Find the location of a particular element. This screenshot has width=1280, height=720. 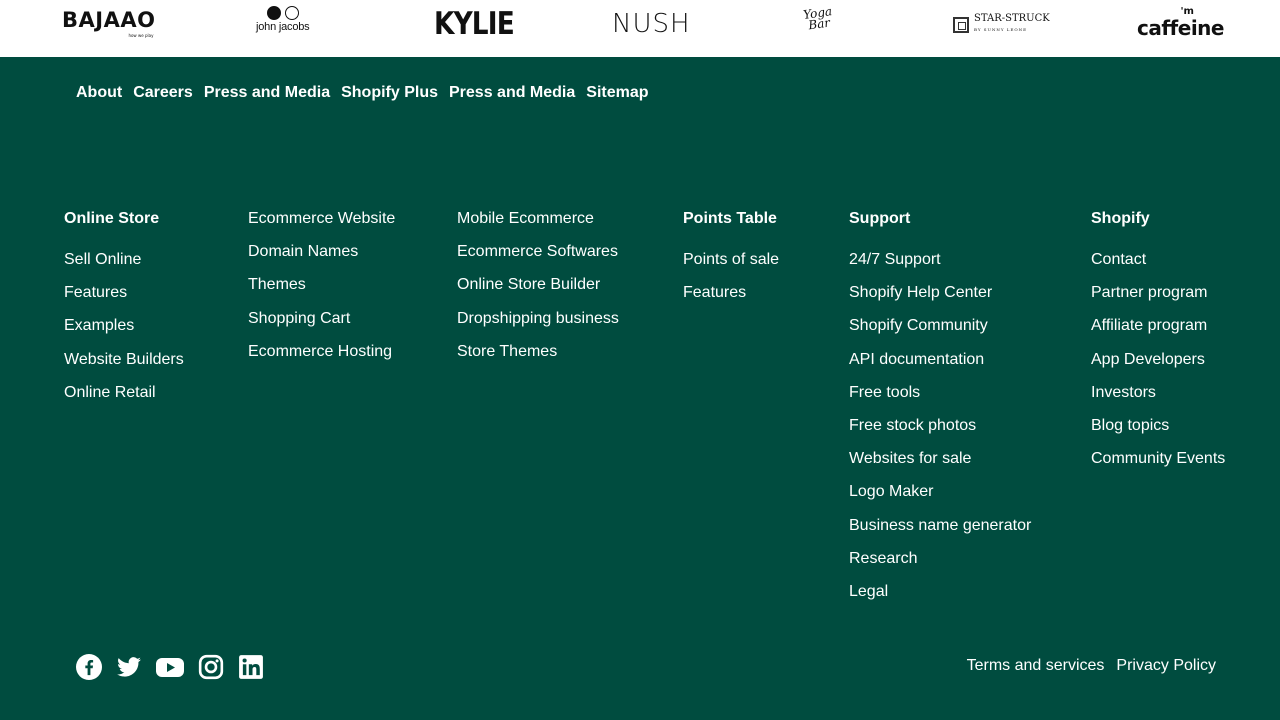

starstruck-mark-icon is located at coordinates (961, 24).